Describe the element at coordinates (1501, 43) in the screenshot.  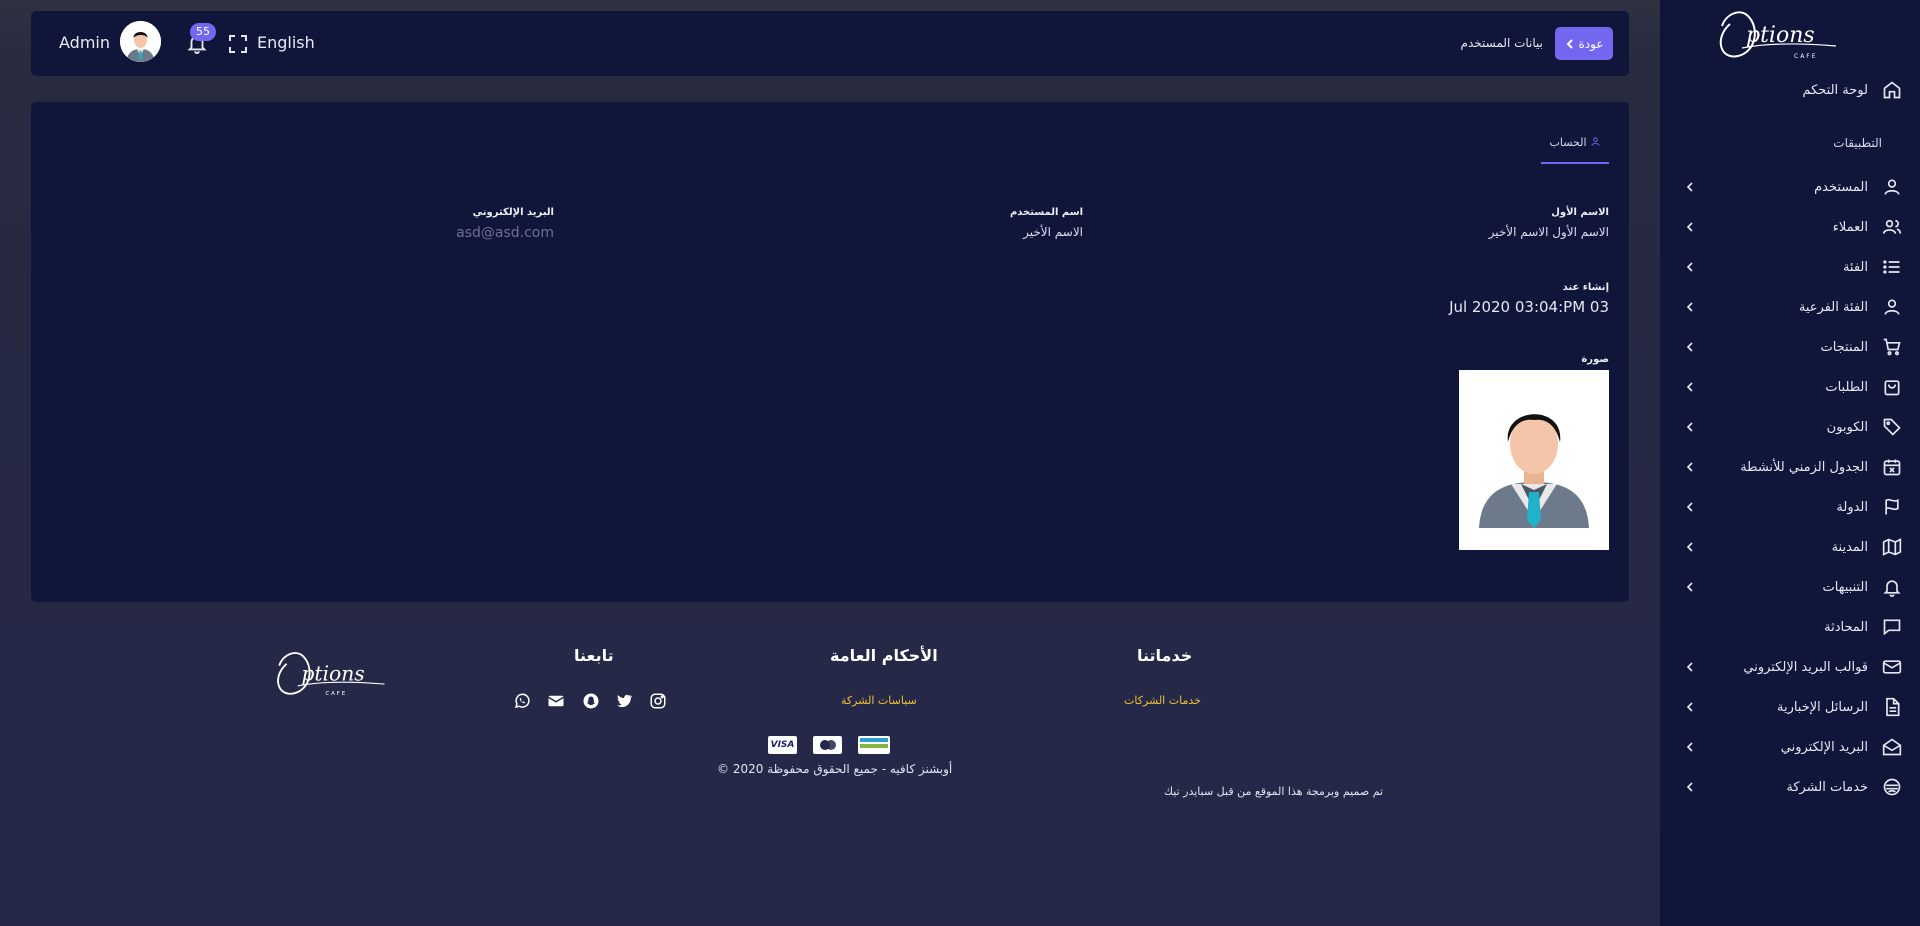
I see `page-title: بيانات المستخدم` at that location.